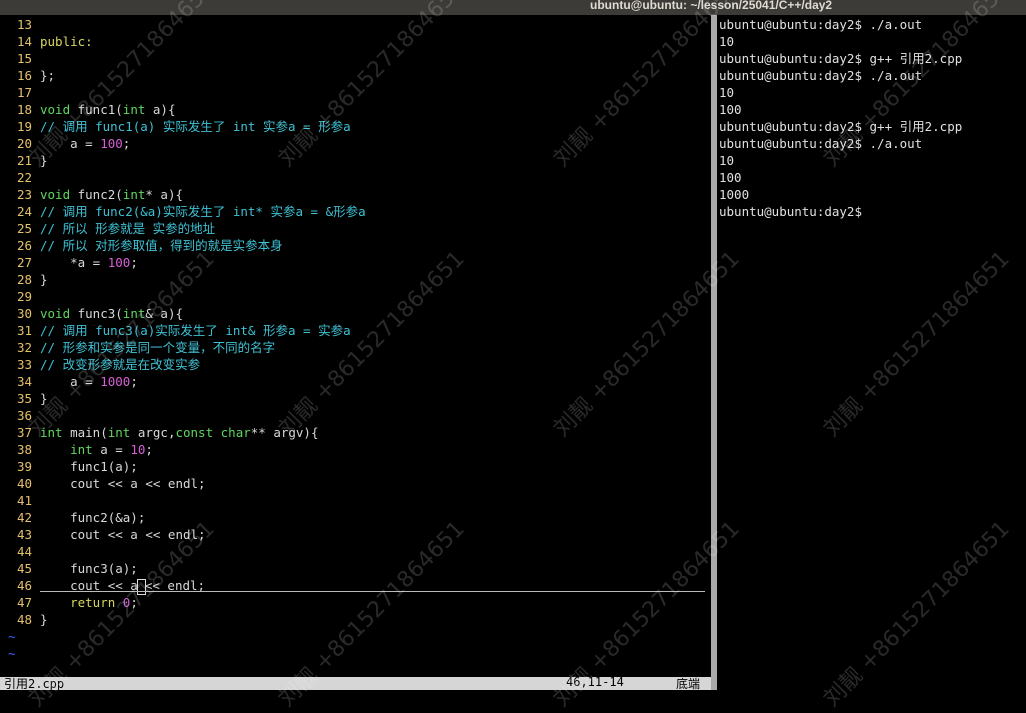 The image size is (1026, 713). Describe the element at coordinates (24, 75) in the screenshot. I see `line-number: 16` at that location.